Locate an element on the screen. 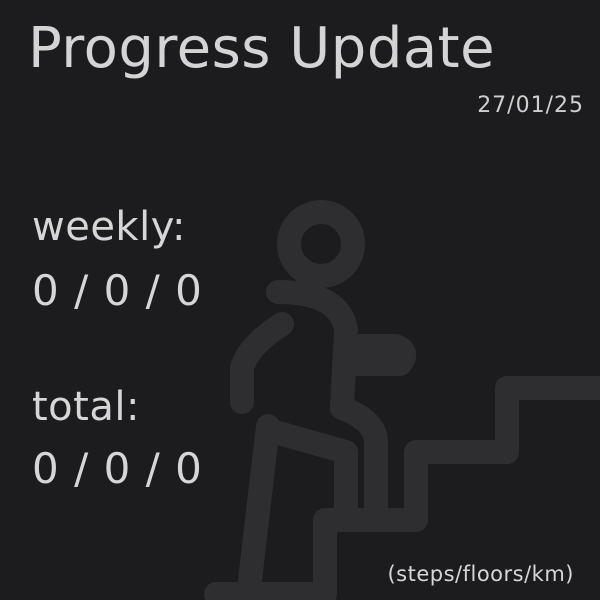 This screenshot has width=600, height=600. date-label: 27/01/25 is located at coordinates (530, 105).